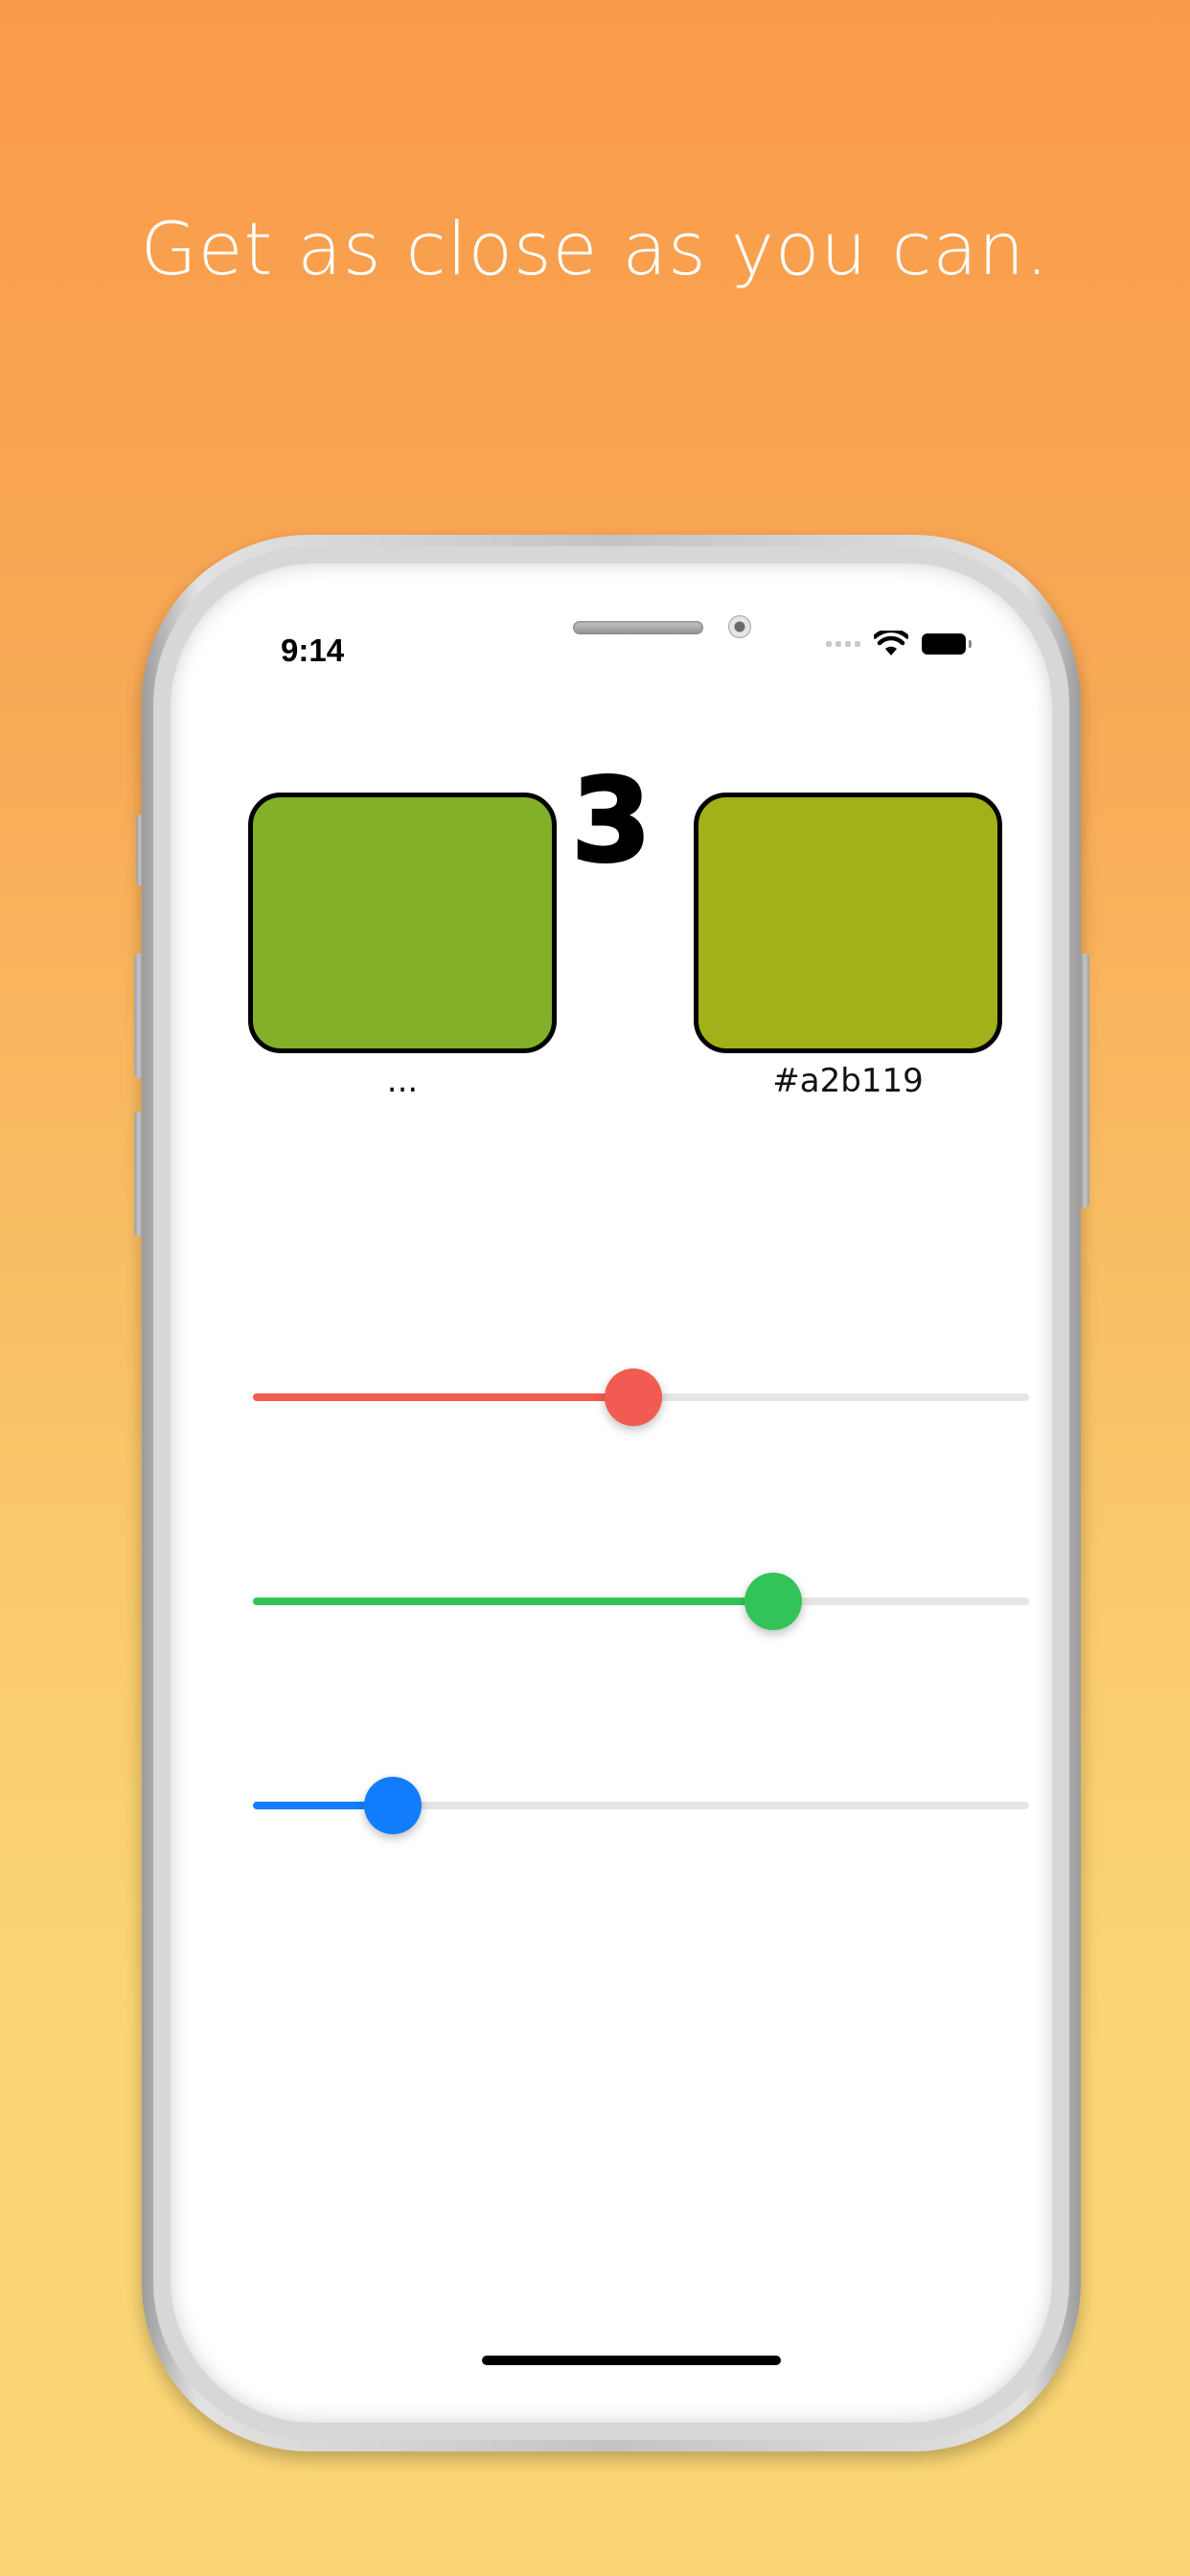  What do you see at coordinates (513, 1601) in the screenshot?
I see `green-slider-fill` at bounding box center [513, 1601].